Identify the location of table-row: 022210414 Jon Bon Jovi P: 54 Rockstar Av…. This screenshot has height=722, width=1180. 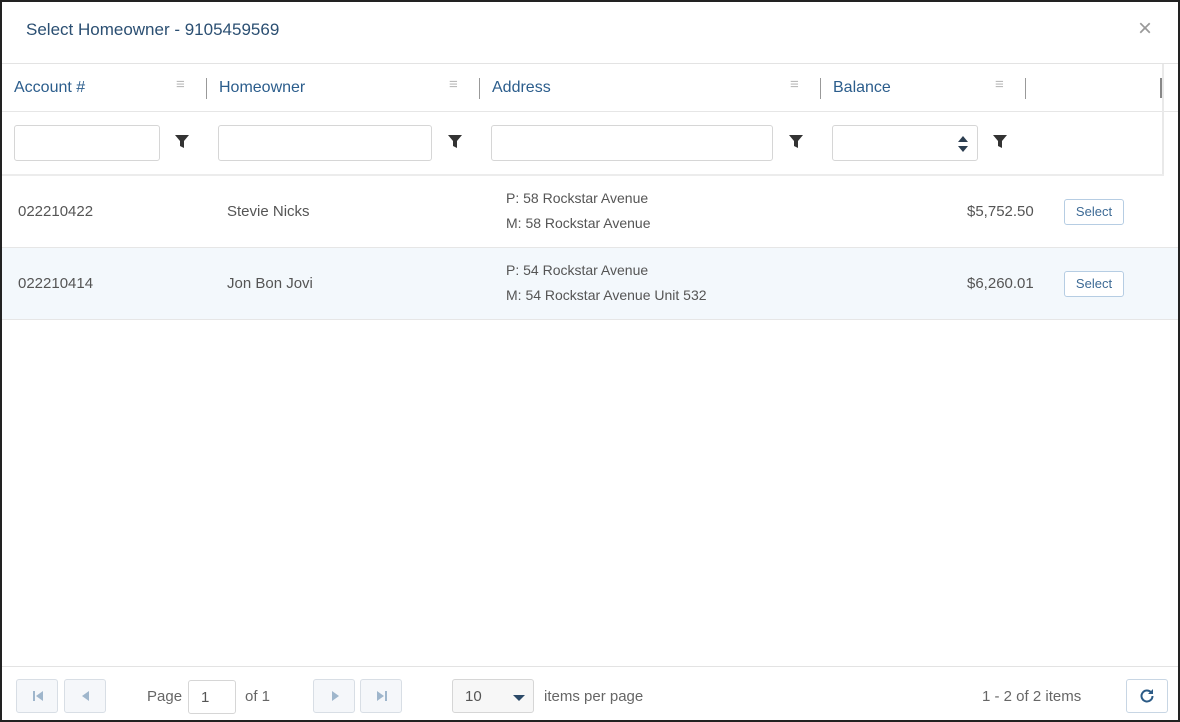
(590, 284).